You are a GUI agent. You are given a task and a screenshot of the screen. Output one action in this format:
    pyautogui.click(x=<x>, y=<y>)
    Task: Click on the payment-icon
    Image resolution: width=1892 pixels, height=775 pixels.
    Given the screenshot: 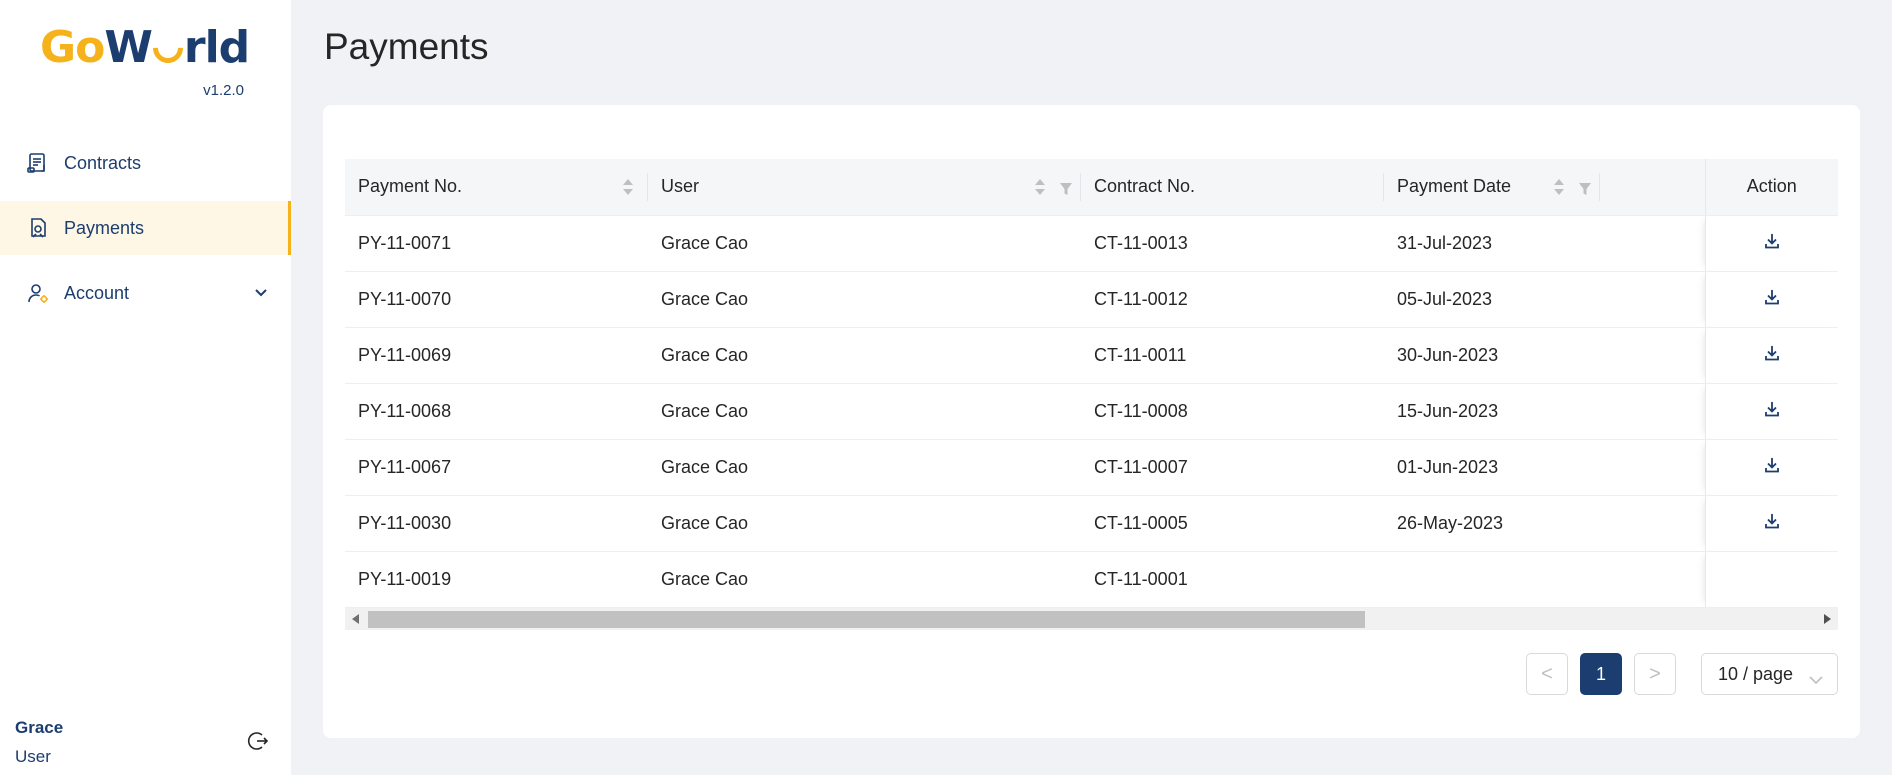 What is the action you would take?
    pyautogui.click(x=38, y=228)
    